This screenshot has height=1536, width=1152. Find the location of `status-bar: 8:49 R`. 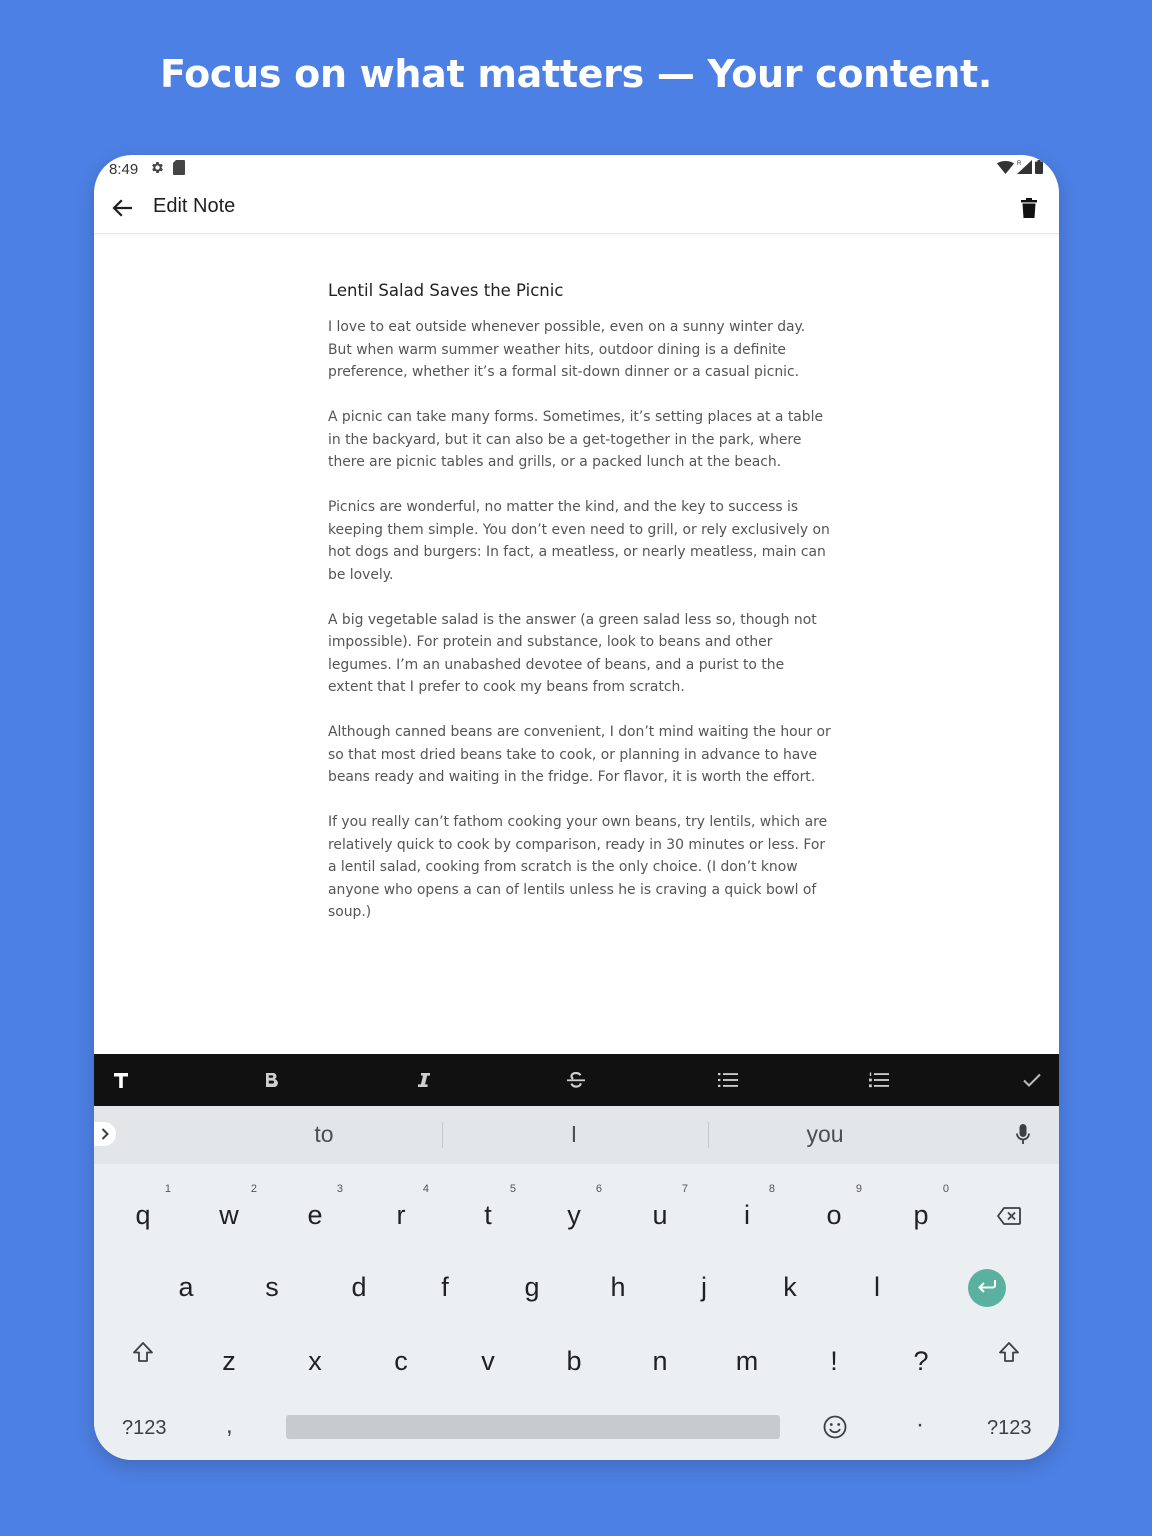

status-bar: 8:49 R is located at coordinates (576, 169).